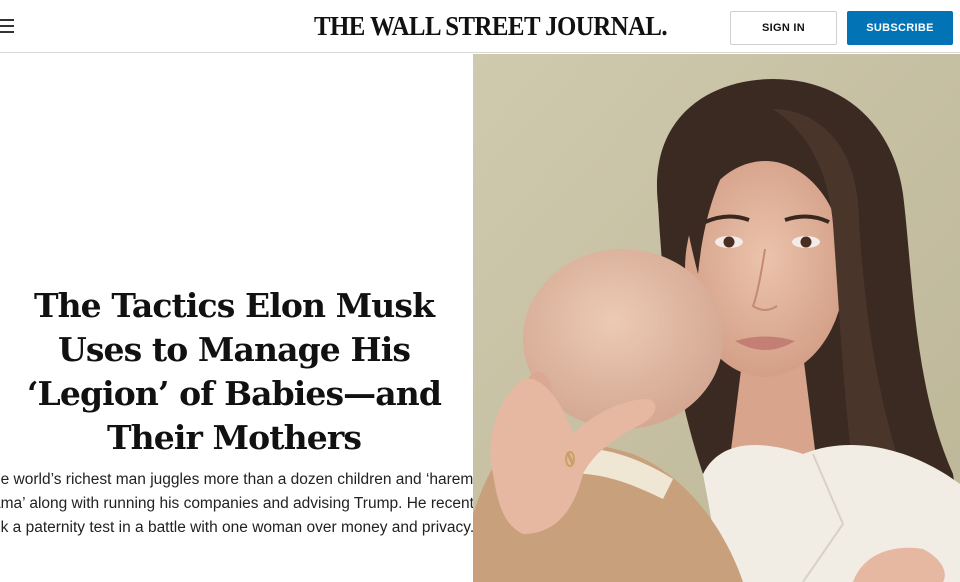 Image resolution: width=960 pixels, height=582 pixels. Describe the element at coordinates (7, 26) in the screenshot. I see `hamburger-menu-icon` at that location.